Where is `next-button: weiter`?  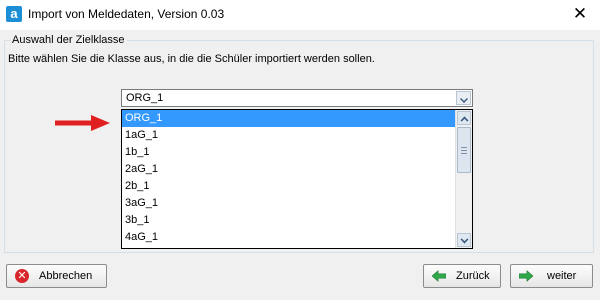 next-button: weiter is located at coordinates (551, 276).